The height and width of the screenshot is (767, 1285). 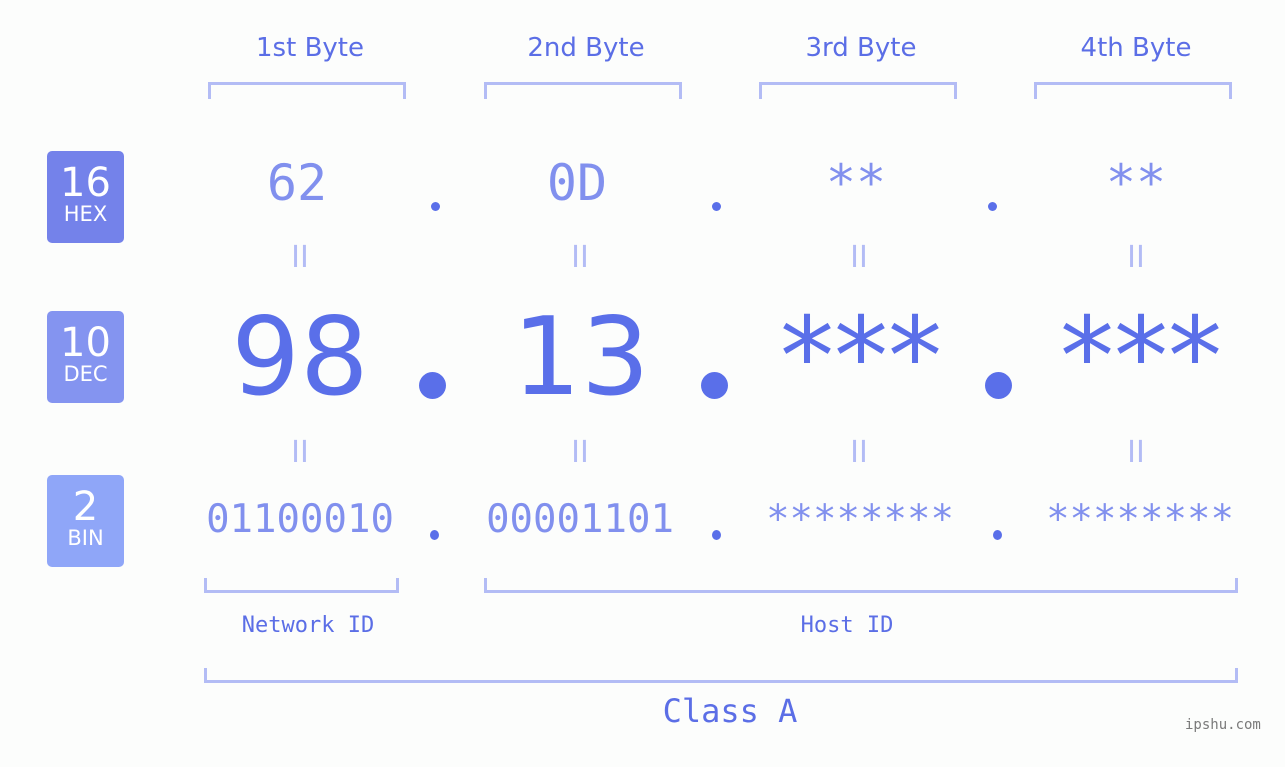 I want to click on dec-label: DEC, so click(x=85, y=374).